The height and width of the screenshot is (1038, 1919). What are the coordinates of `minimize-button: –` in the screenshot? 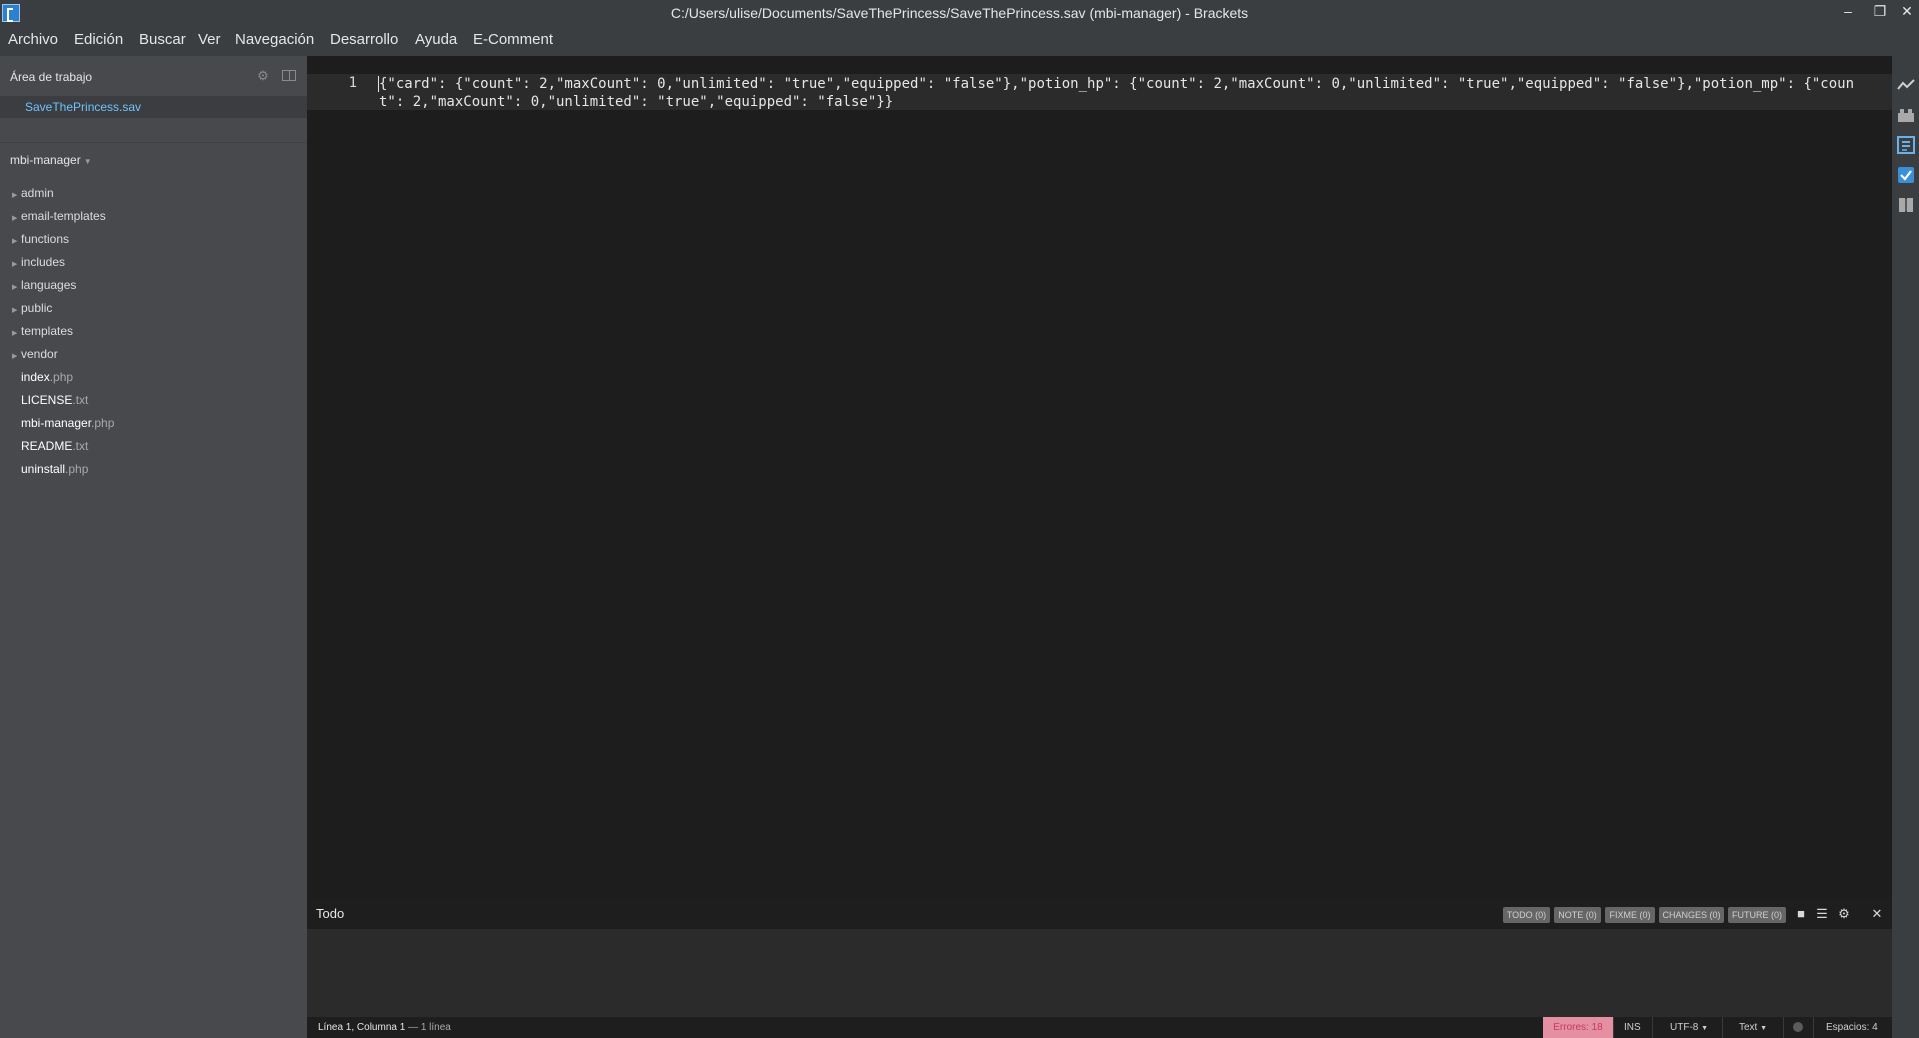 It's located at (1848, 12).